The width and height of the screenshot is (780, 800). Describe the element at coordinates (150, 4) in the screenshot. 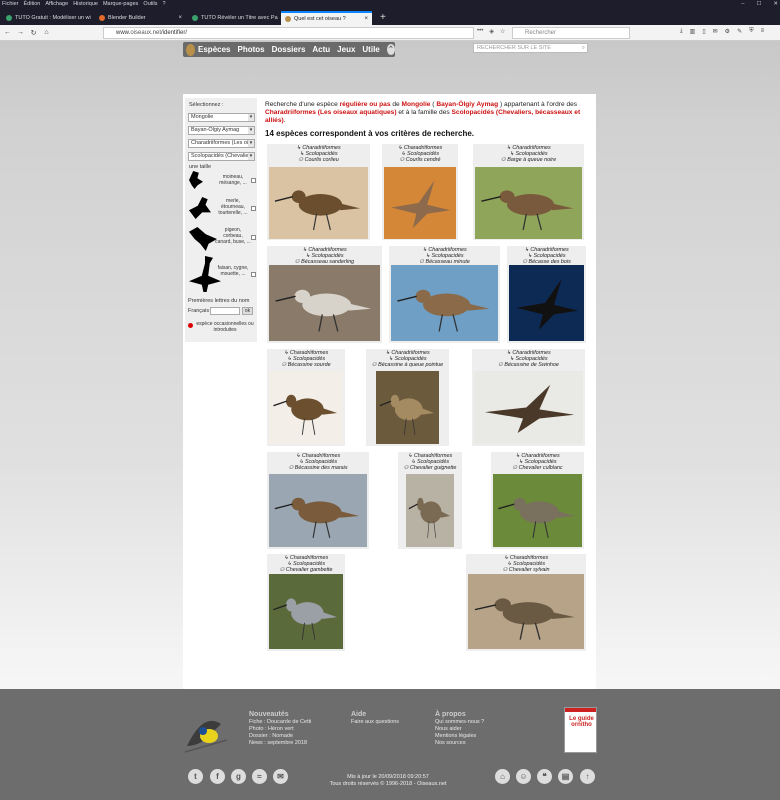

I see `os-menu-item: Outils` at that location.